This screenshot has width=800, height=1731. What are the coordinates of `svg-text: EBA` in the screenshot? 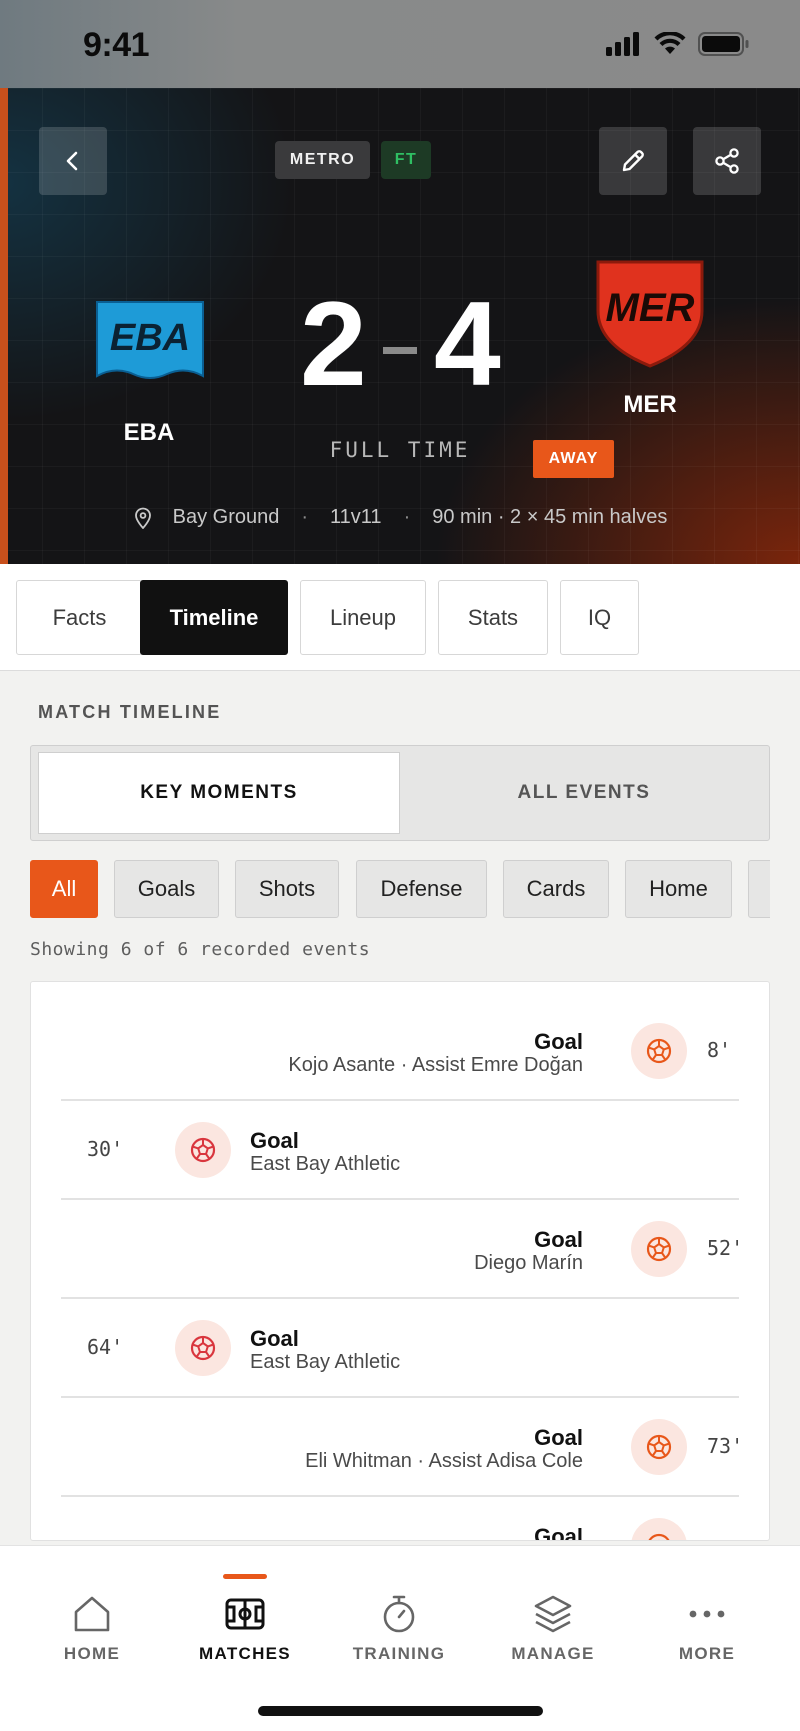 It's located at (150, 338).